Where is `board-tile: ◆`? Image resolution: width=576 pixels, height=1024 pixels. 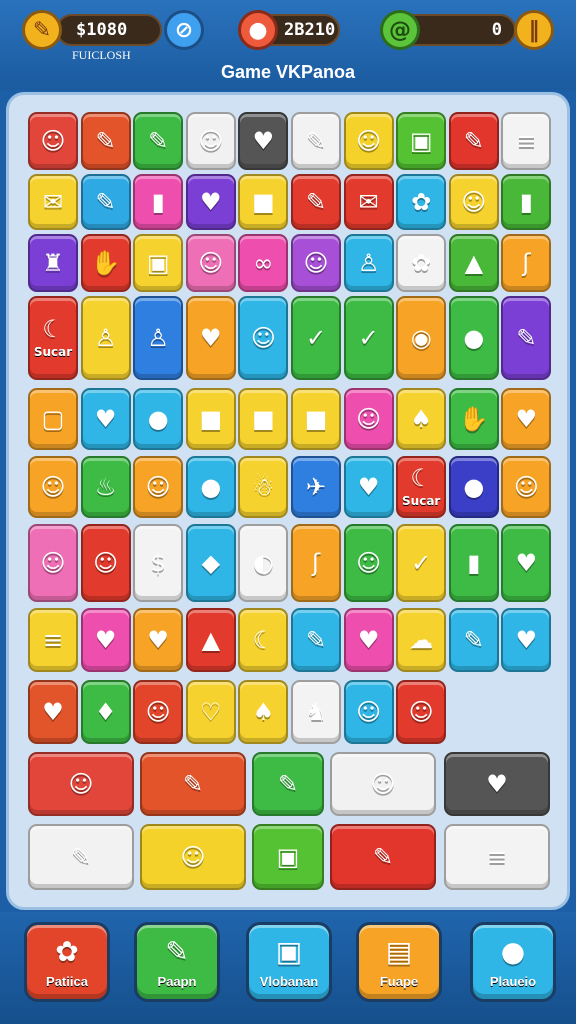 board-tile: ◆ is located at coordinates (210, 563).